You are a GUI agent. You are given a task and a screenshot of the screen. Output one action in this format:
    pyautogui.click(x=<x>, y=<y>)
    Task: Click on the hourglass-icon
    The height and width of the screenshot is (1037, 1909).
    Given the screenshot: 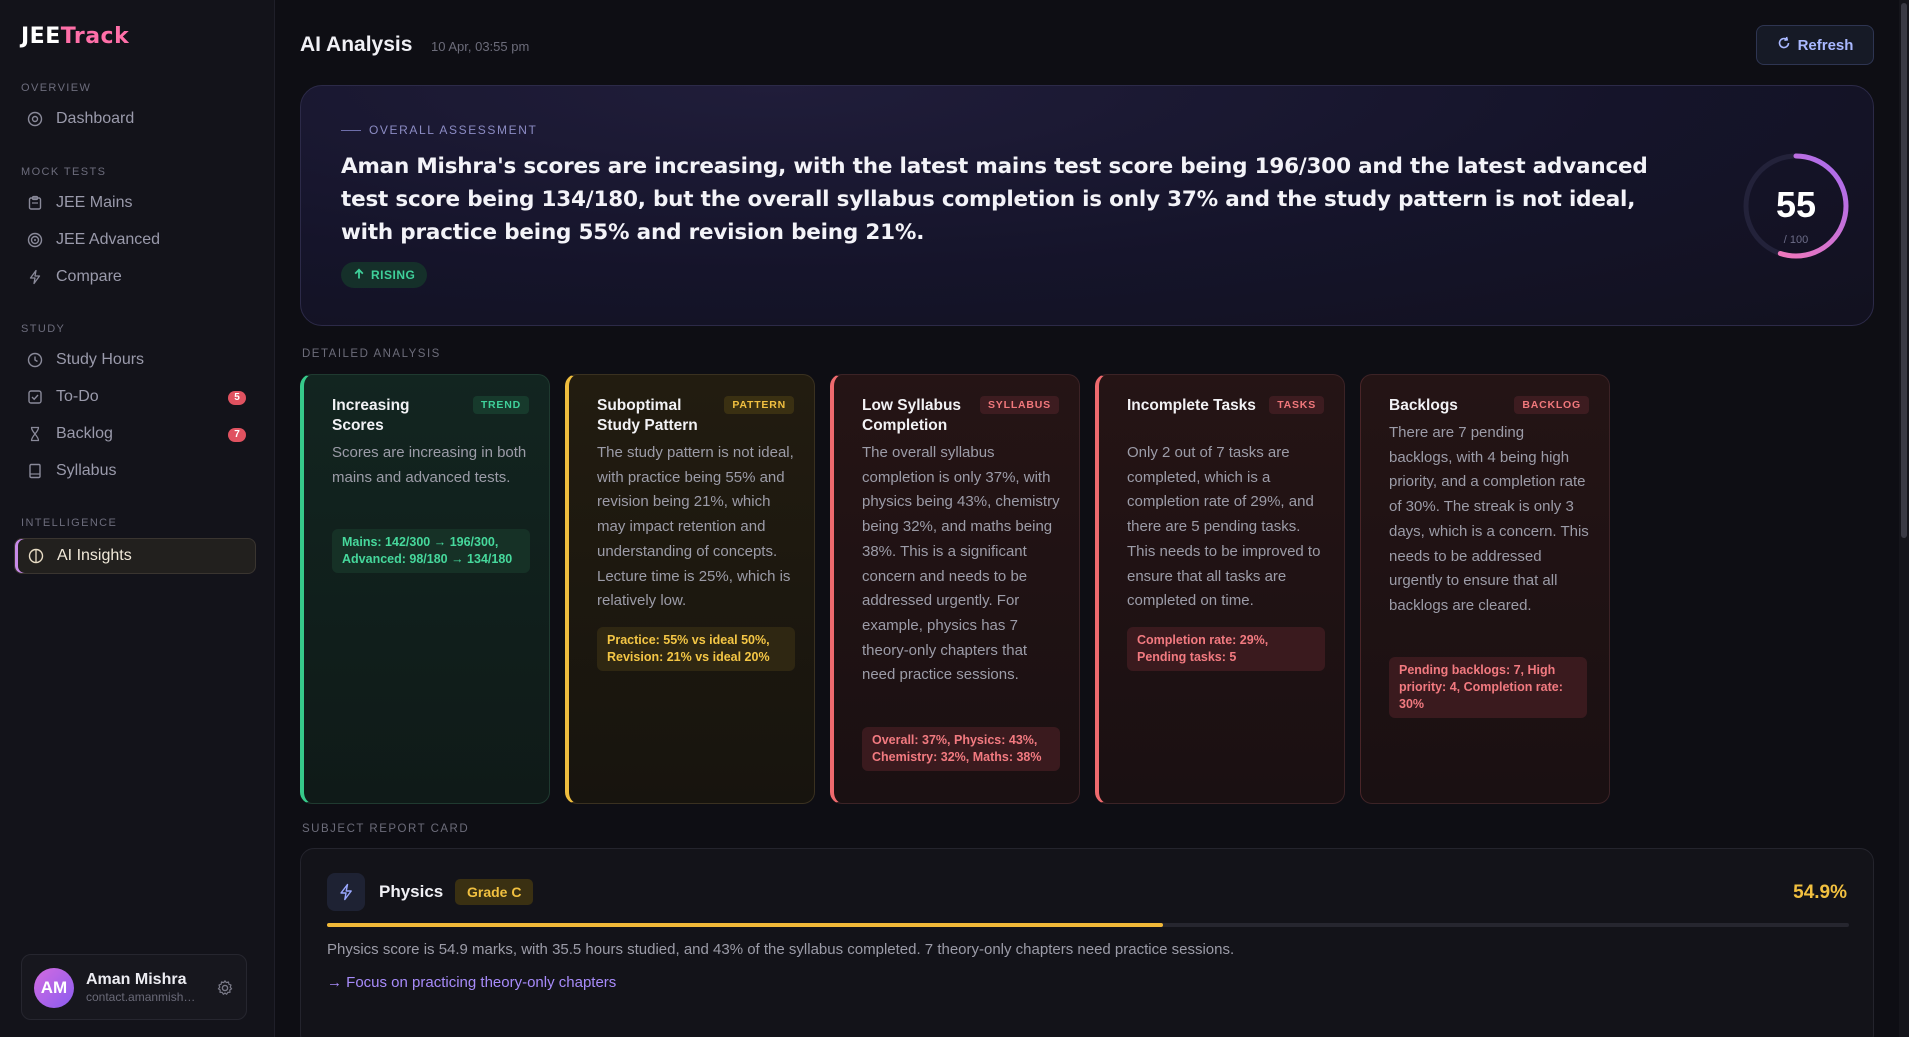 What is the action you would take?
    pyautogui.click(x=35, y=434)
    